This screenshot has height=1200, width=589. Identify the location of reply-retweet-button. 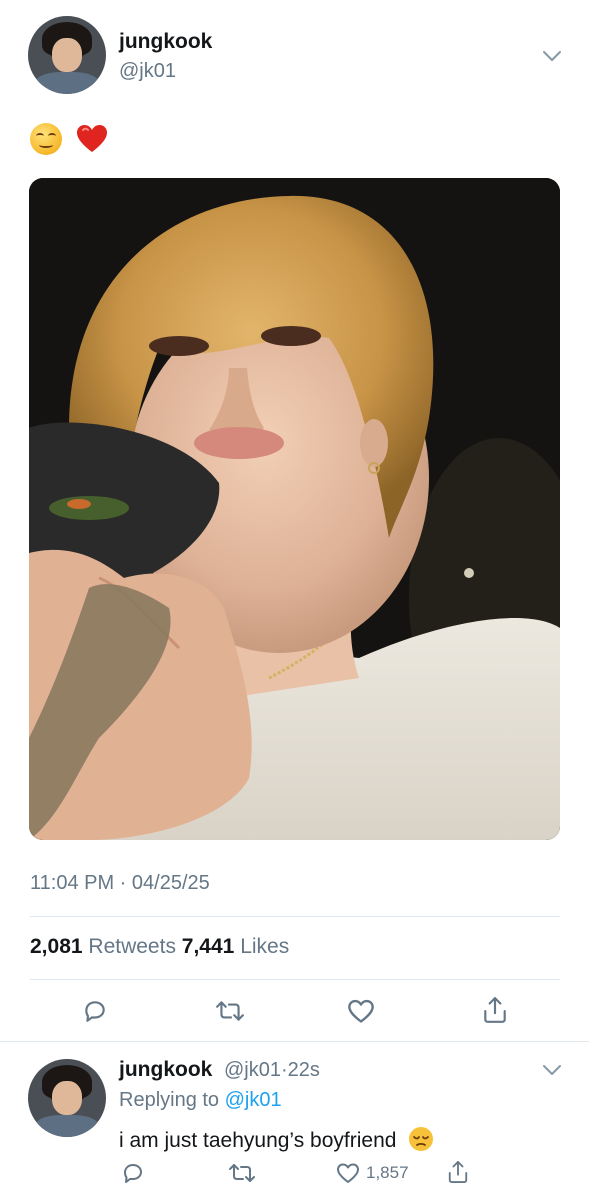
(242, 1173).